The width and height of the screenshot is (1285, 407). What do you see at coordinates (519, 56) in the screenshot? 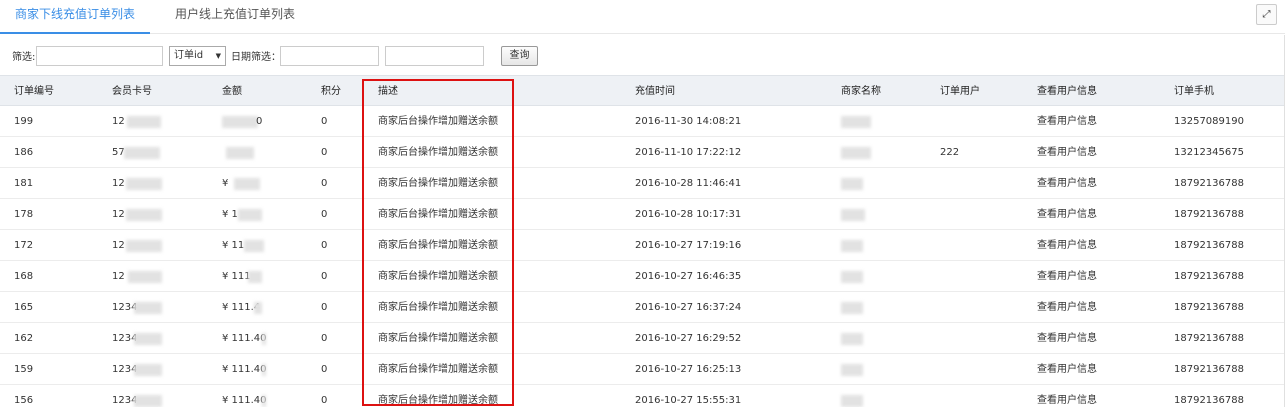
I see `query-button: 查询` at bounding box center [519, 56].